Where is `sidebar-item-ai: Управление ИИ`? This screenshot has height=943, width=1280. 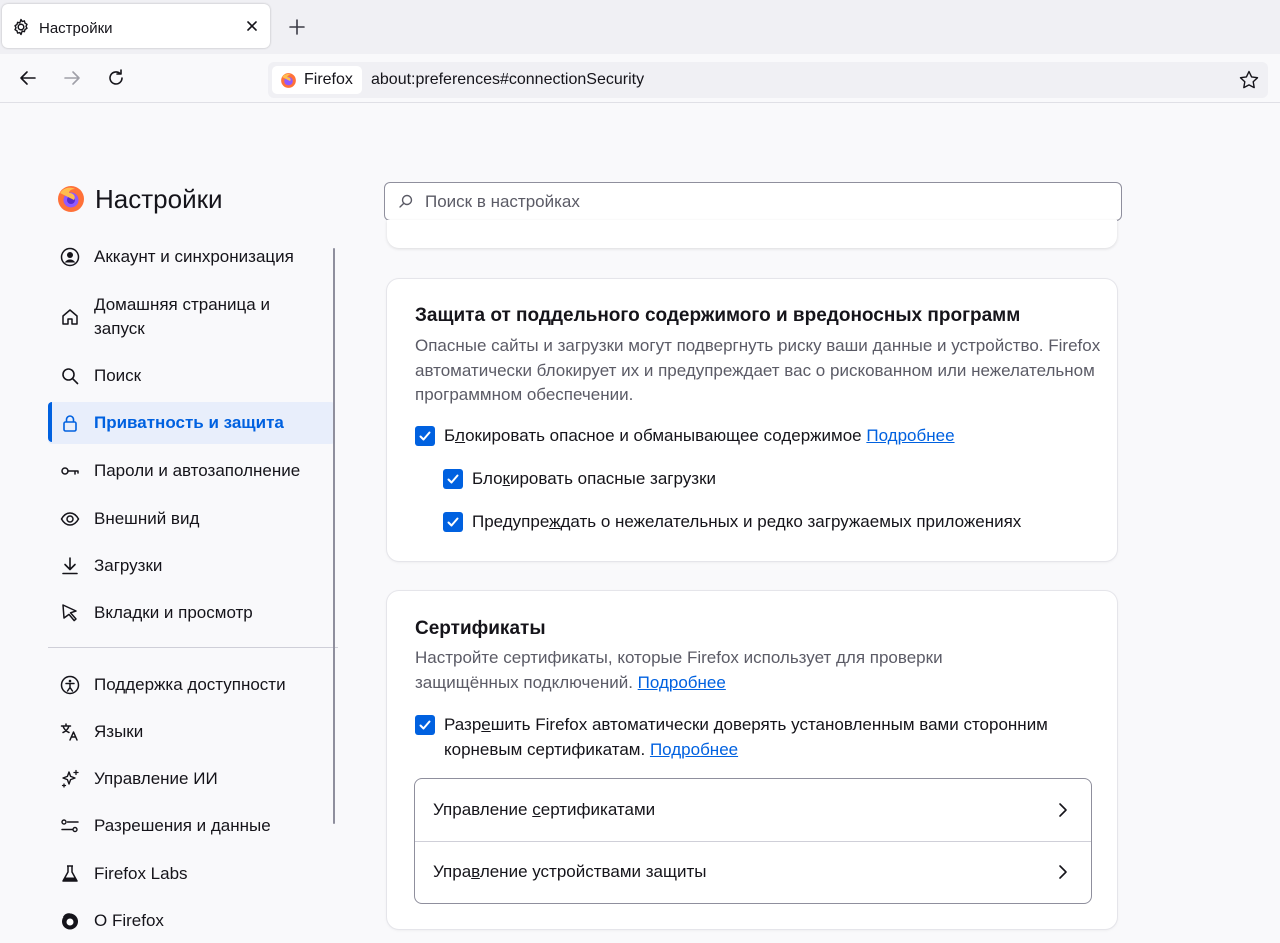
sidebar-item-ai: Управление ИИ is located at coordinates (191, 779).